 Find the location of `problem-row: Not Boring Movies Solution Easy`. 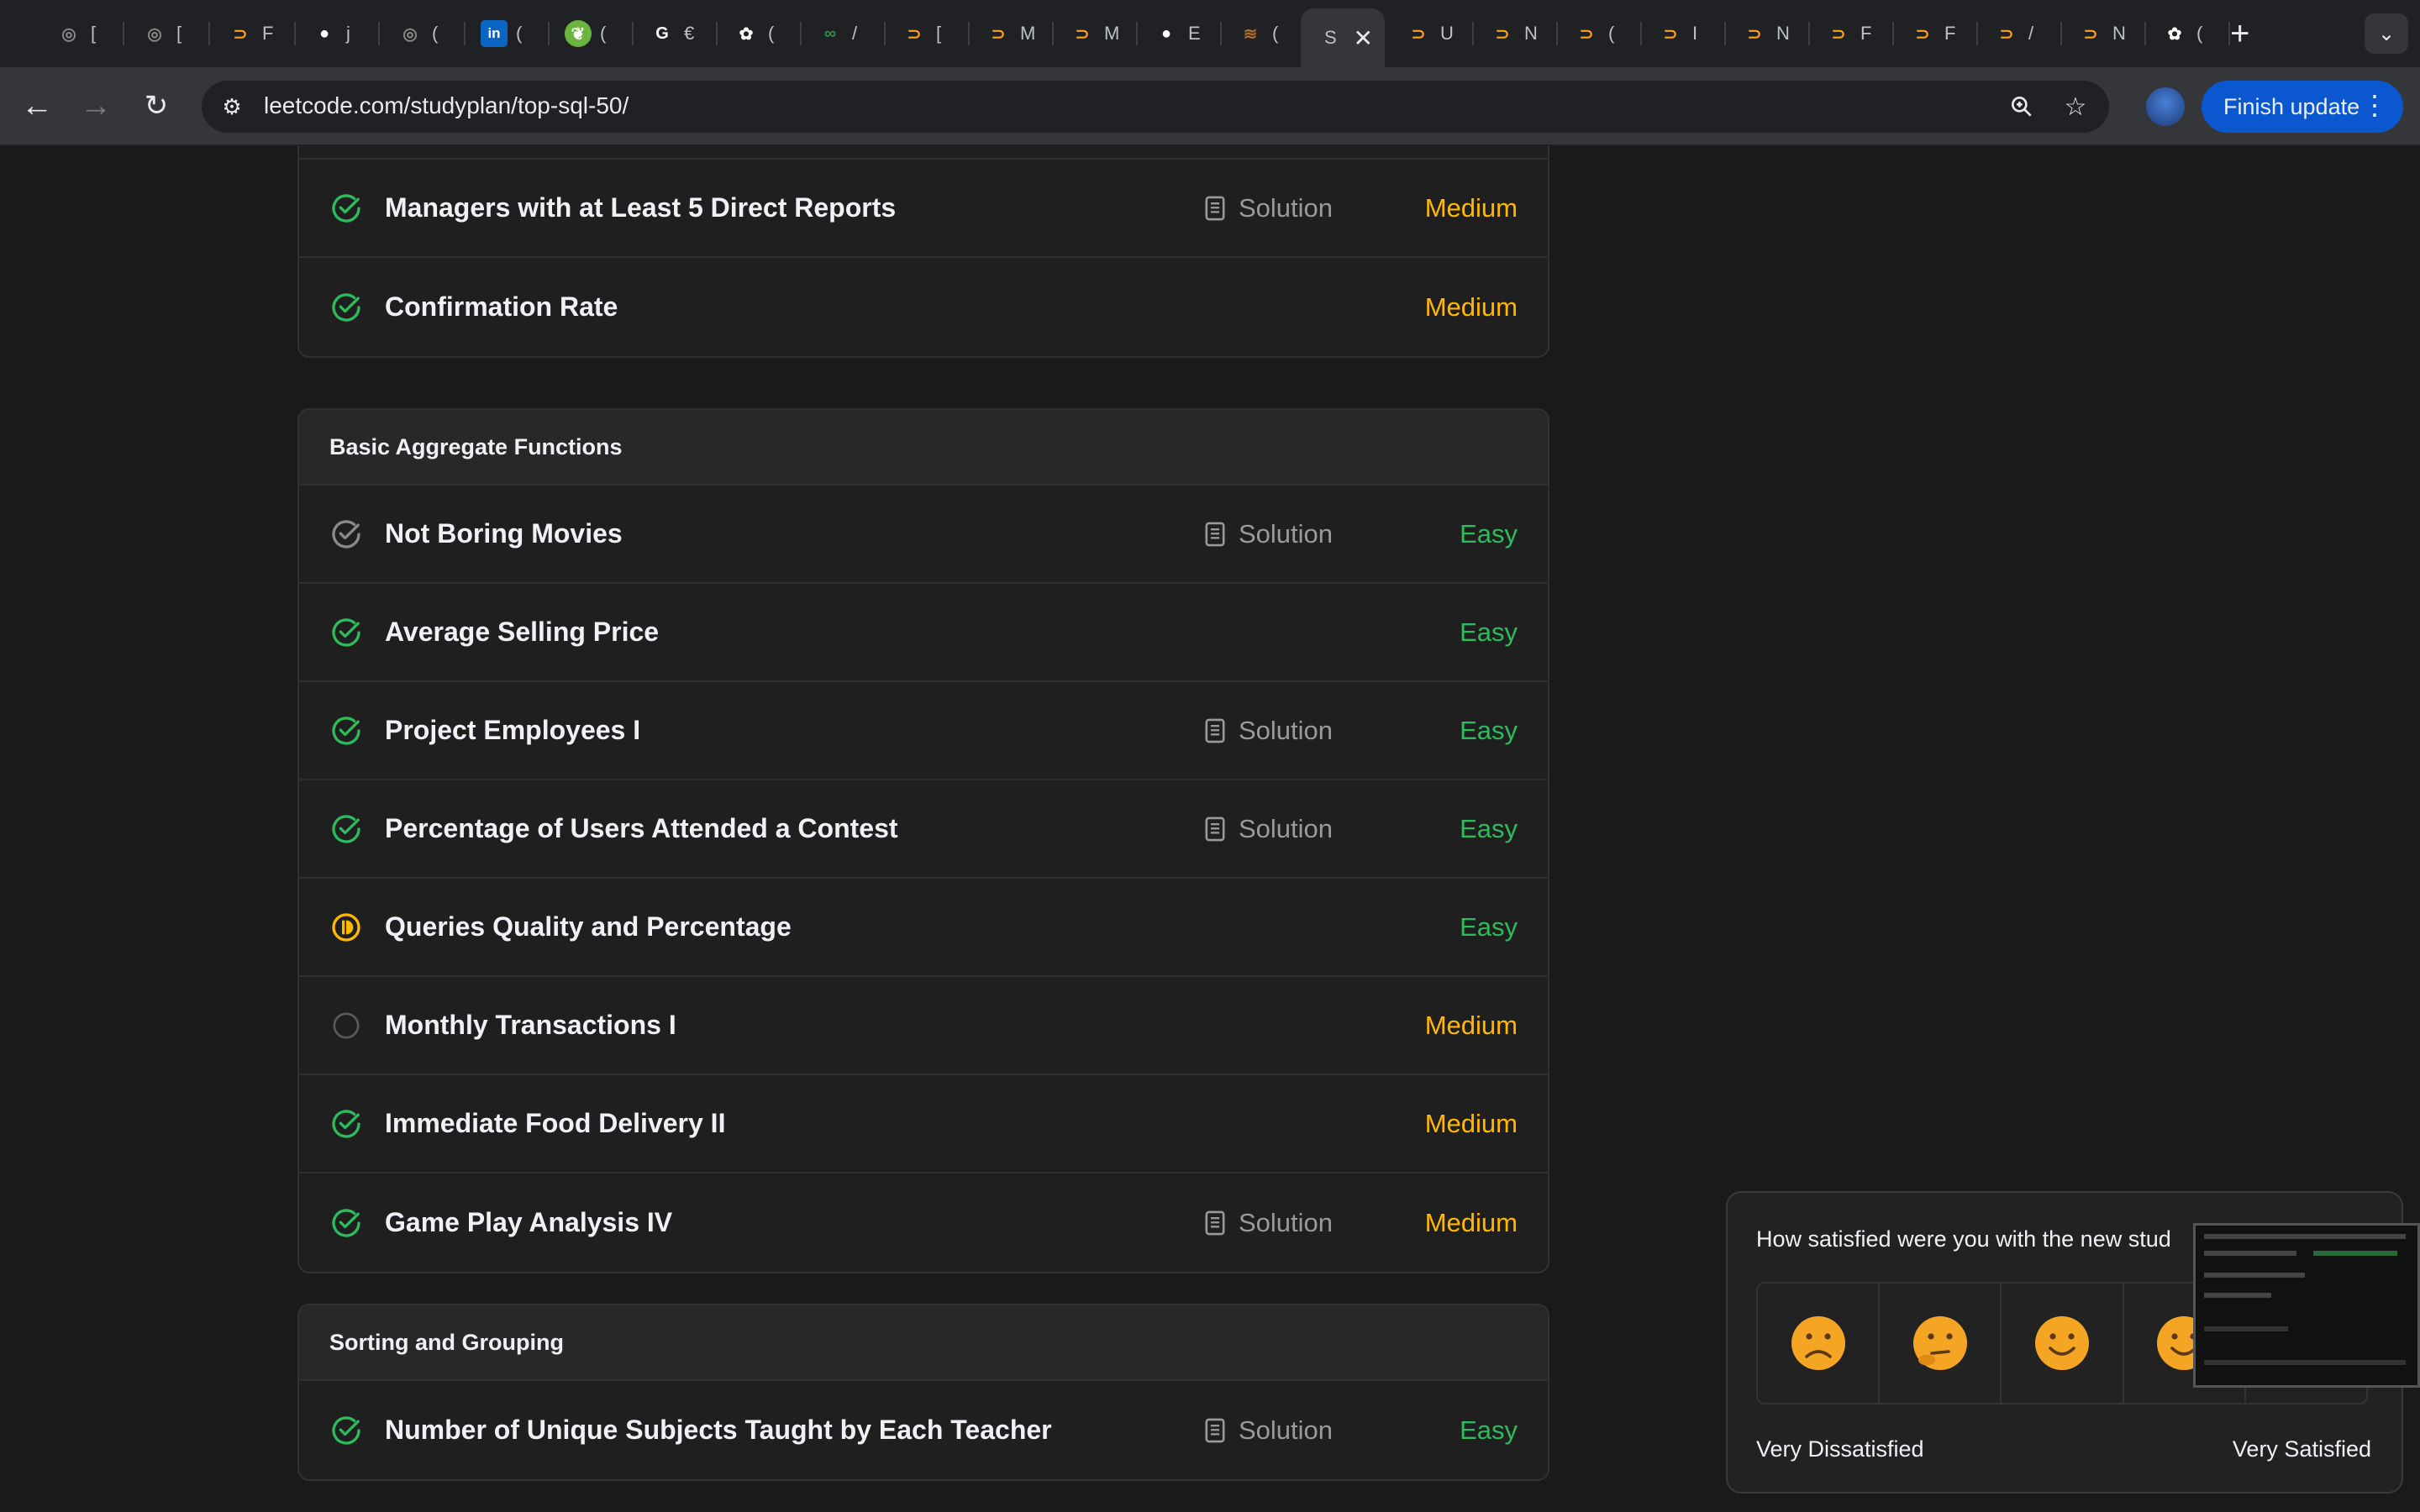

problem-row: Not Boring Movies Solution Easy is located at coordinates (924, 535).